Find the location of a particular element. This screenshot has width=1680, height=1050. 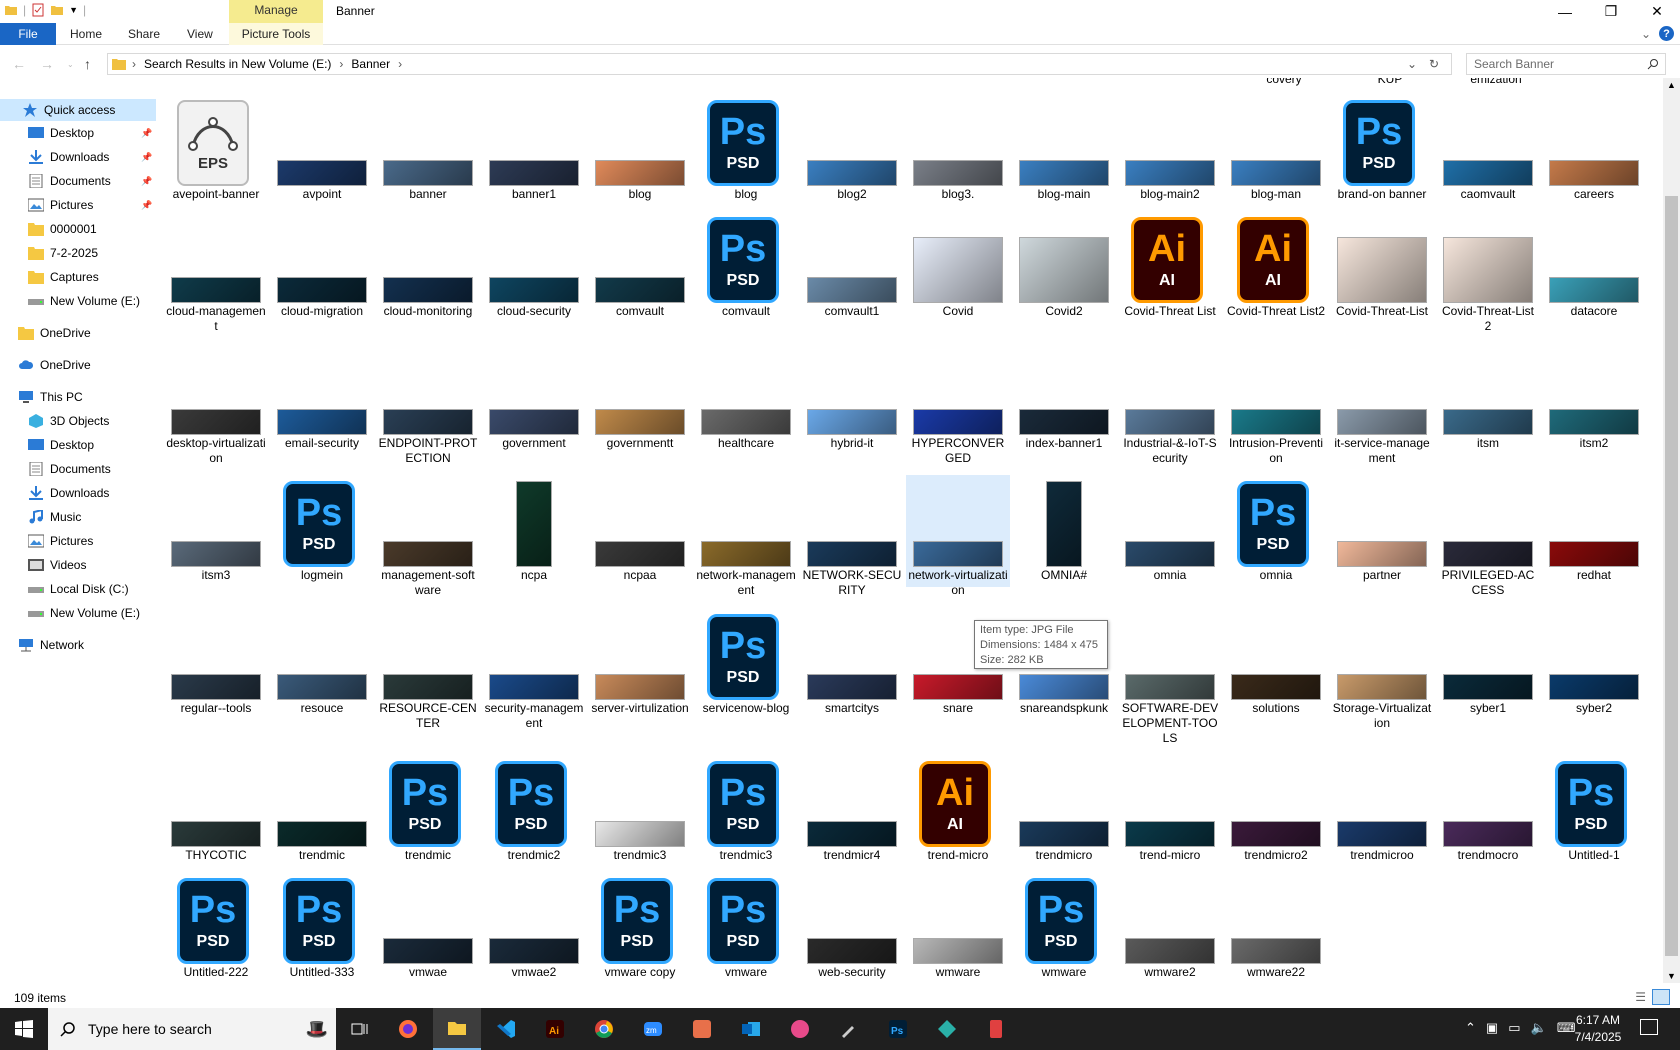

nav-item-7-2-2025: 7-2-2025 is located at coordinates (78, 253).